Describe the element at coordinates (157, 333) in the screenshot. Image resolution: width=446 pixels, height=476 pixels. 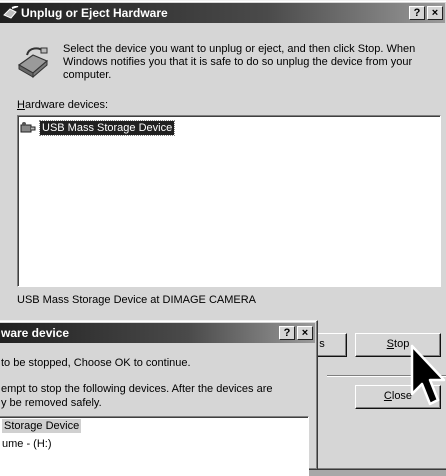
I see `dialog-title-bar: ware device ? ×` at that location.